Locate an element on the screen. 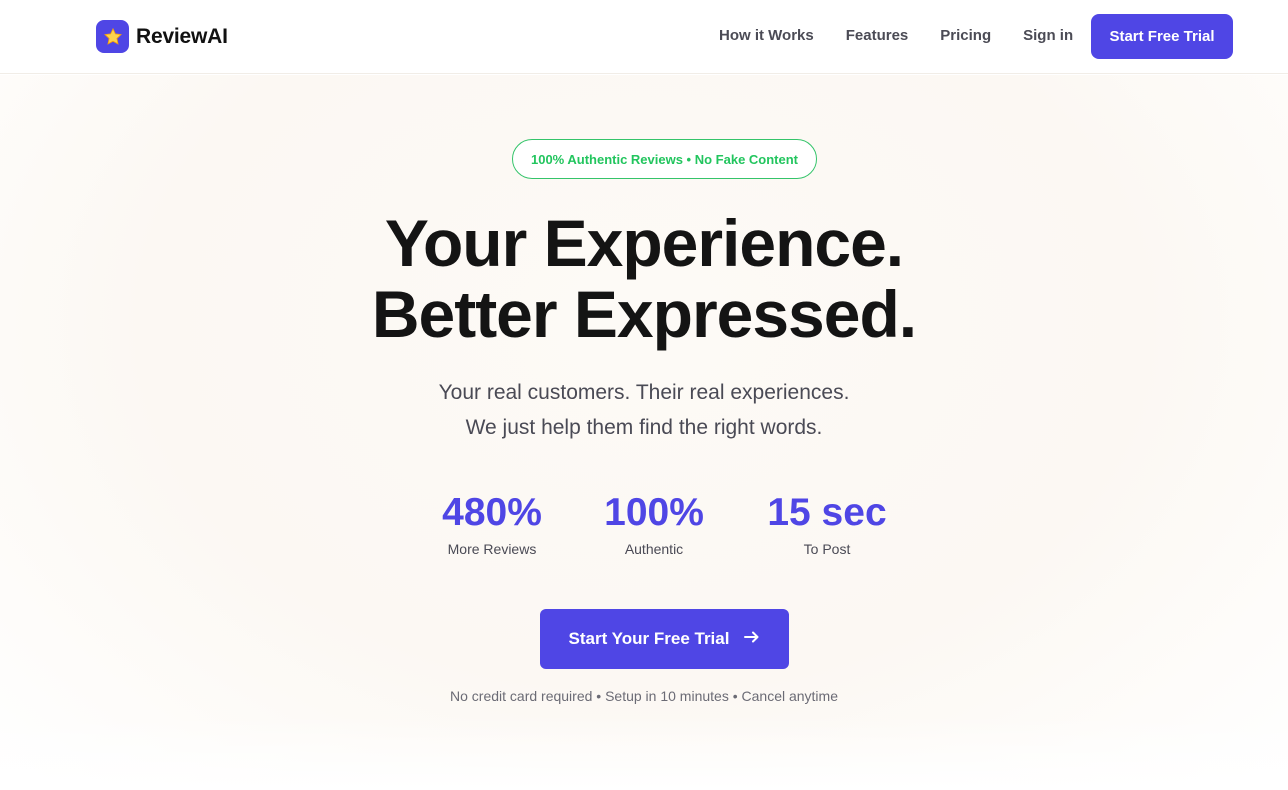 The width and height of the screenshot is (1288, 790). brand-name: ReviewAI is located at coordinates (182, 36).